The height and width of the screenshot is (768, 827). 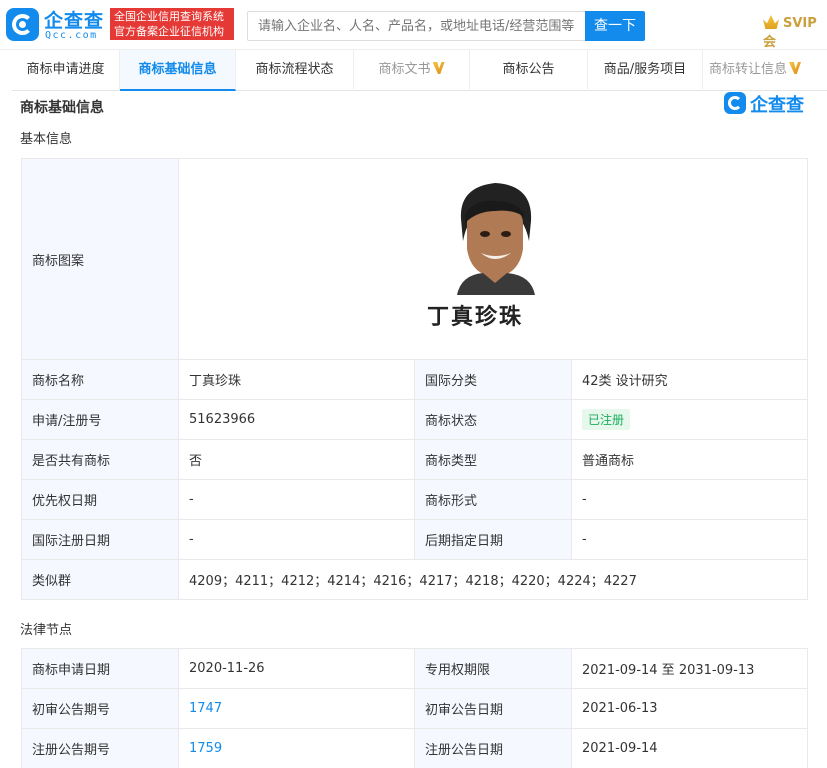 What do you see at coordinates (475, 317) in the screenshot?
I see `trademark-text: 丁真珍珠` at bounding box center [475, 317].